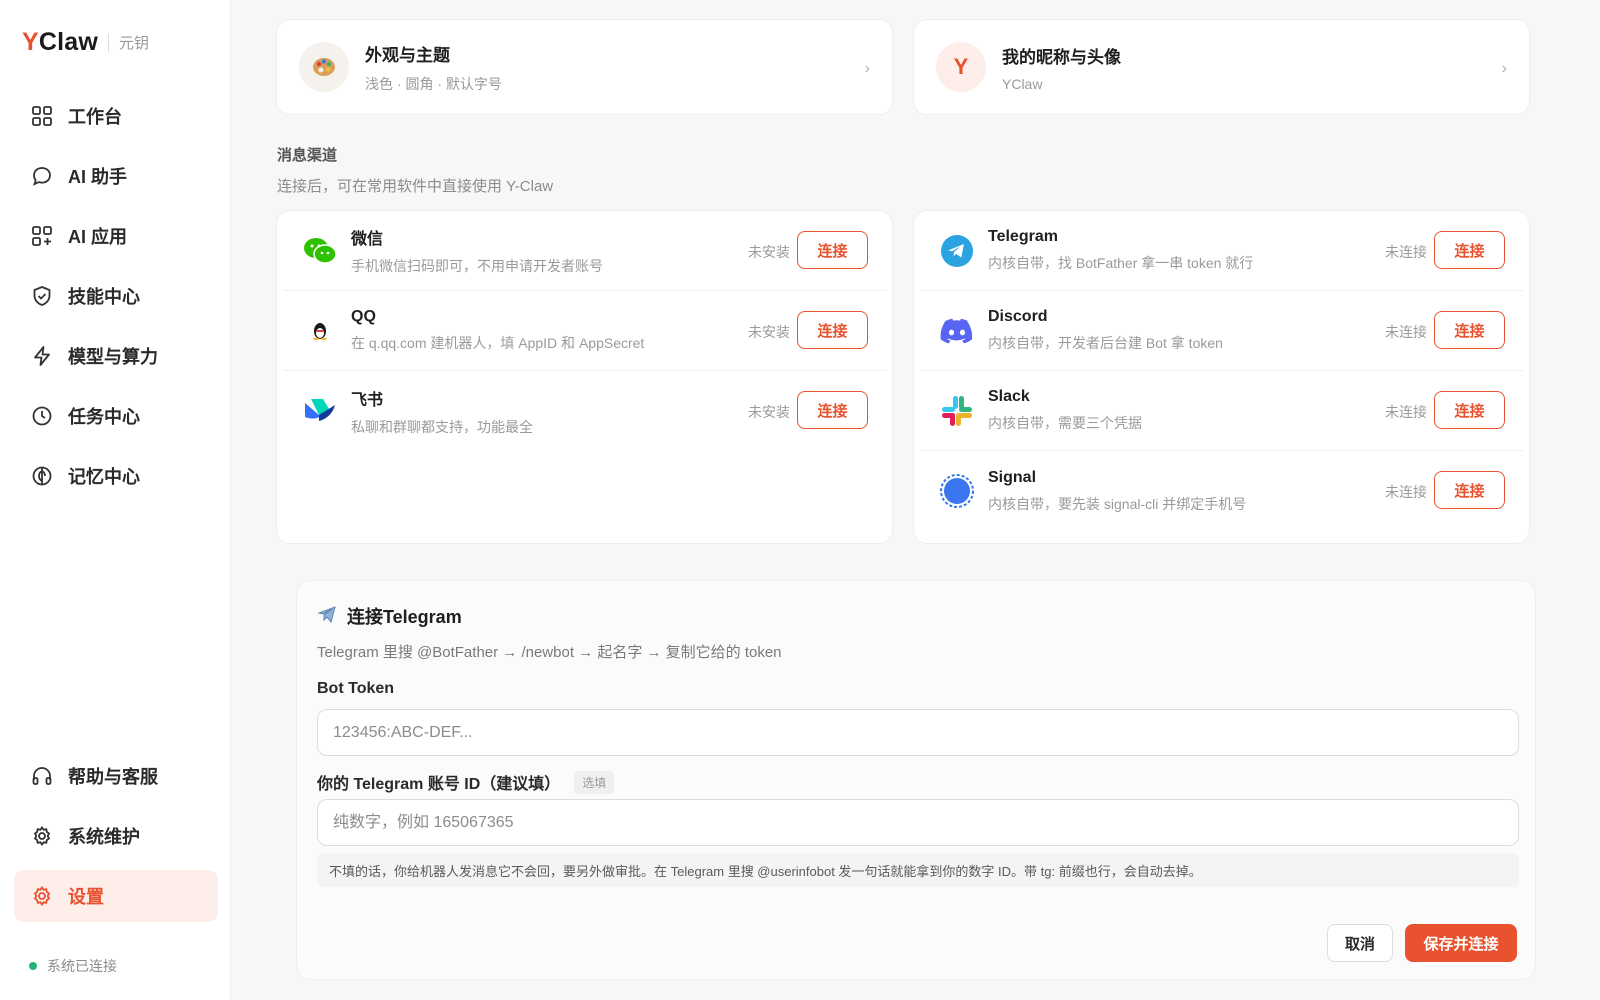 Image resolution: width=1600 pixels, height=1000 pixels. I want to click on form-title: 连接Telegram, so click(389, 616).